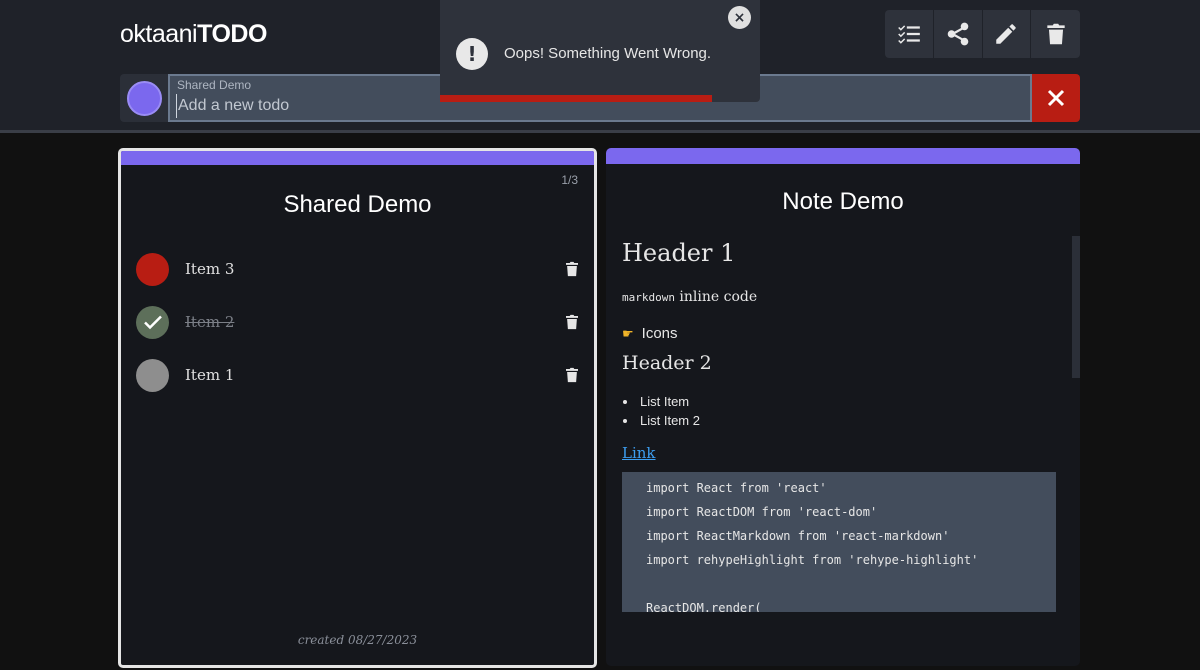 The image size is (1200, 670). Describe the element at coordinates (1076, 307) in the screenshot. I see `note-scrollbar` at that location.